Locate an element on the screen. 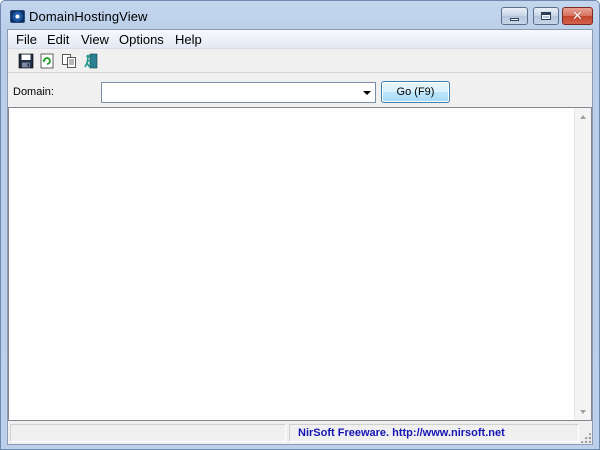 Image resolution: width=600 pixels, height=450 pixels. status-pane-right: NirSoft Freeware. http://www.nirsoft.net is located at coordinates (434, 433).